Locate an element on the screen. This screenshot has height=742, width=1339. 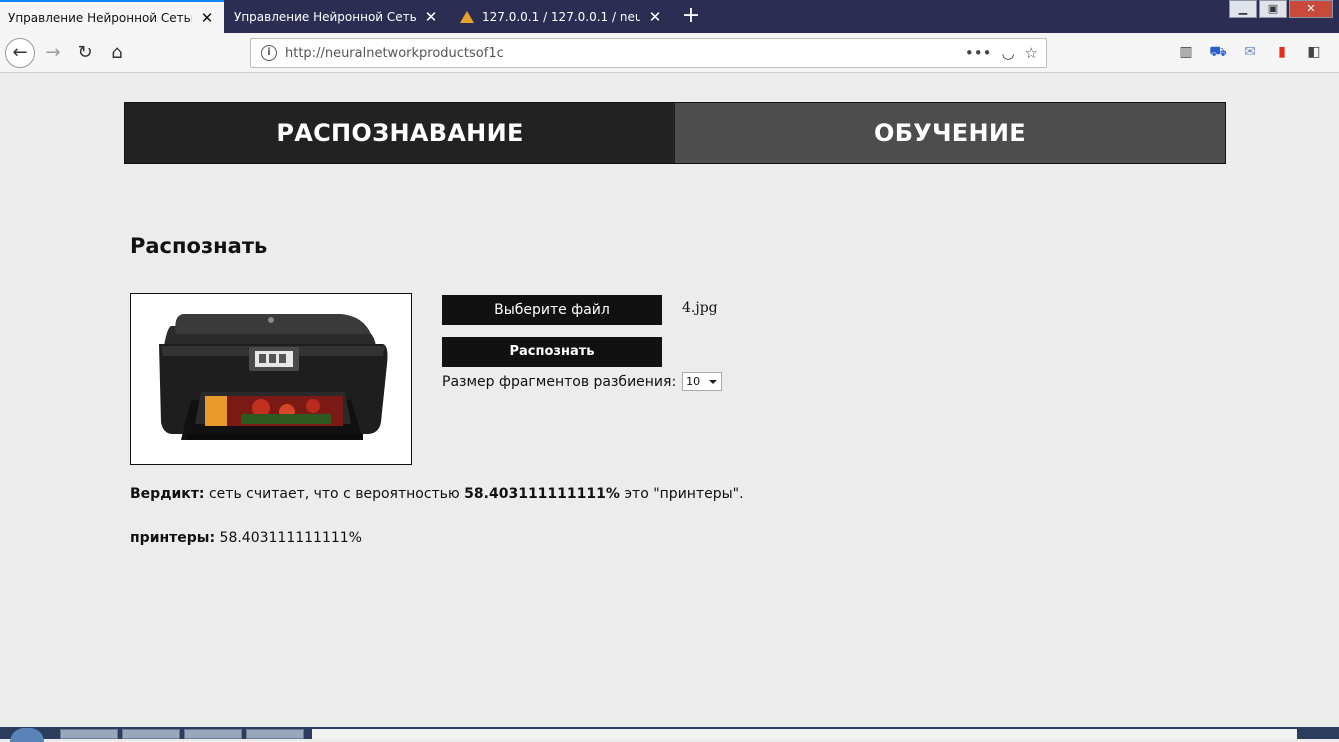
mode-tabs: РАСПОЗНАВАНИЕ ОБУЧЕНИЕ is located at coordinates (675, 133).